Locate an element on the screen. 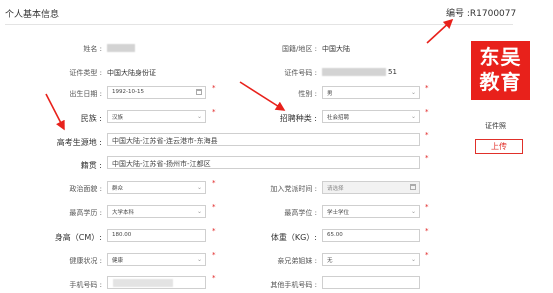 The image size is (553, 293). photo-label: 证件照 is located at coordinates (495, 126).